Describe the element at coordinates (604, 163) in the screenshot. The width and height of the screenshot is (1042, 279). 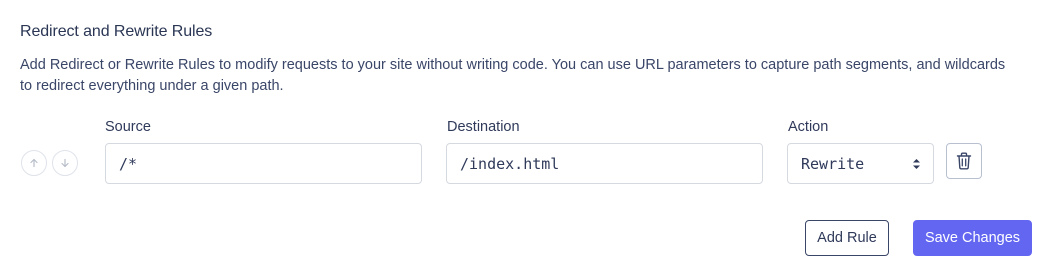
I see `destination-input` at that location.